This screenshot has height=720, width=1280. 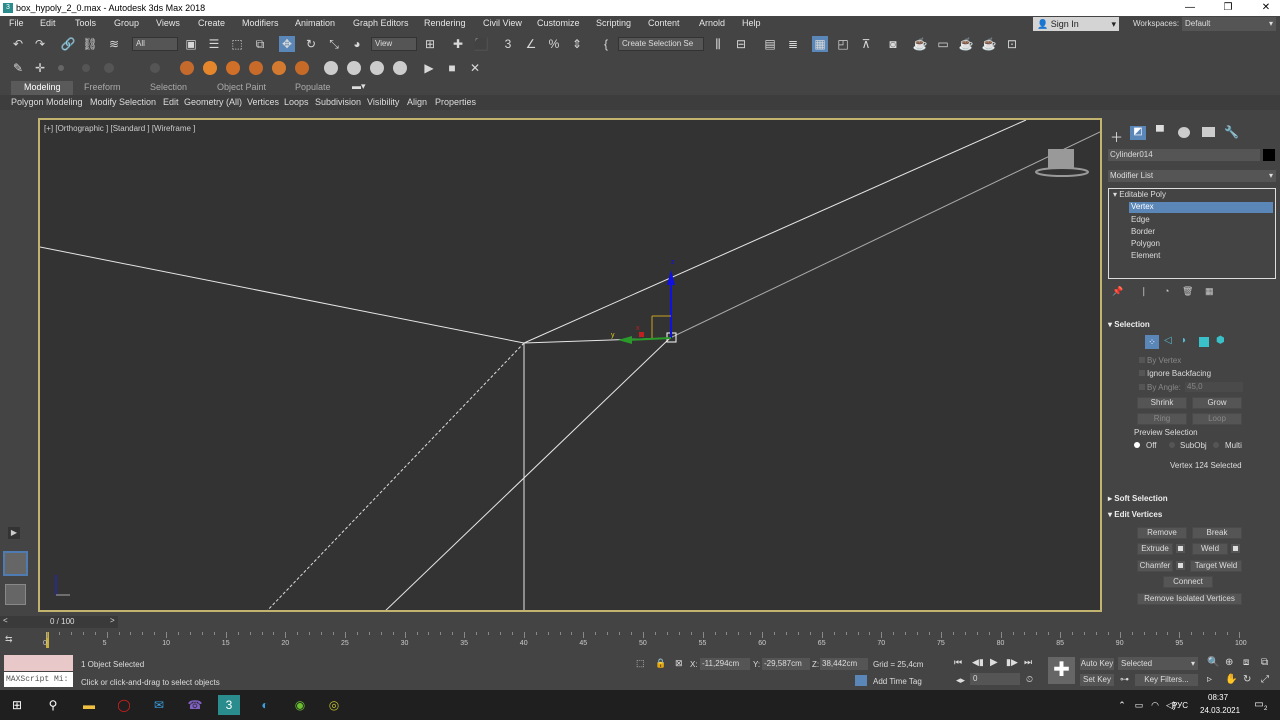 I want to click on rendered-frame-icon: ▭, so click(x=943, y=44).